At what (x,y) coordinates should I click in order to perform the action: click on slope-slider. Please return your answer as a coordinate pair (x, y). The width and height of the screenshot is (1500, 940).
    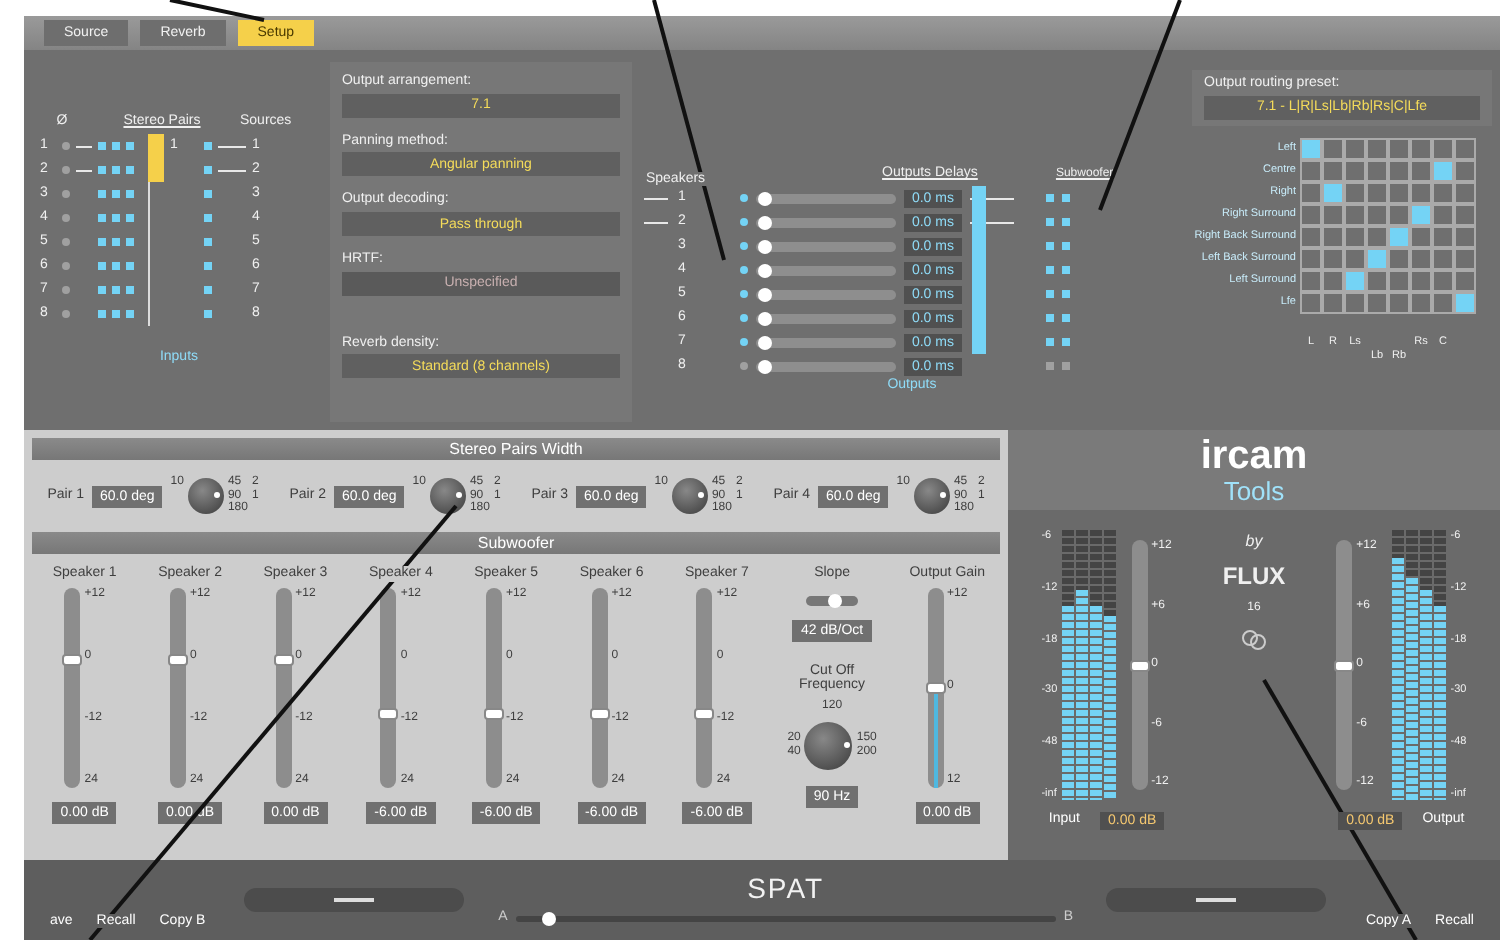
    Looking at the image, I should click on (832, 600).